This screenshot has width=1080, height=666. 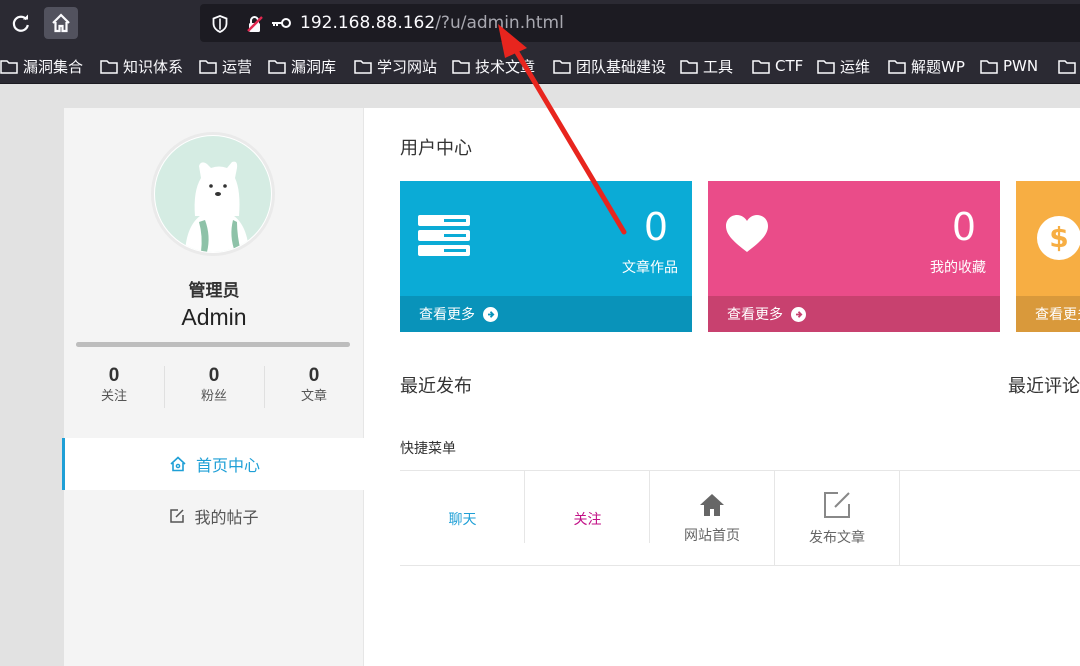 I want to click on bookmark-label: 学习网站, so click(x=407, y=66).